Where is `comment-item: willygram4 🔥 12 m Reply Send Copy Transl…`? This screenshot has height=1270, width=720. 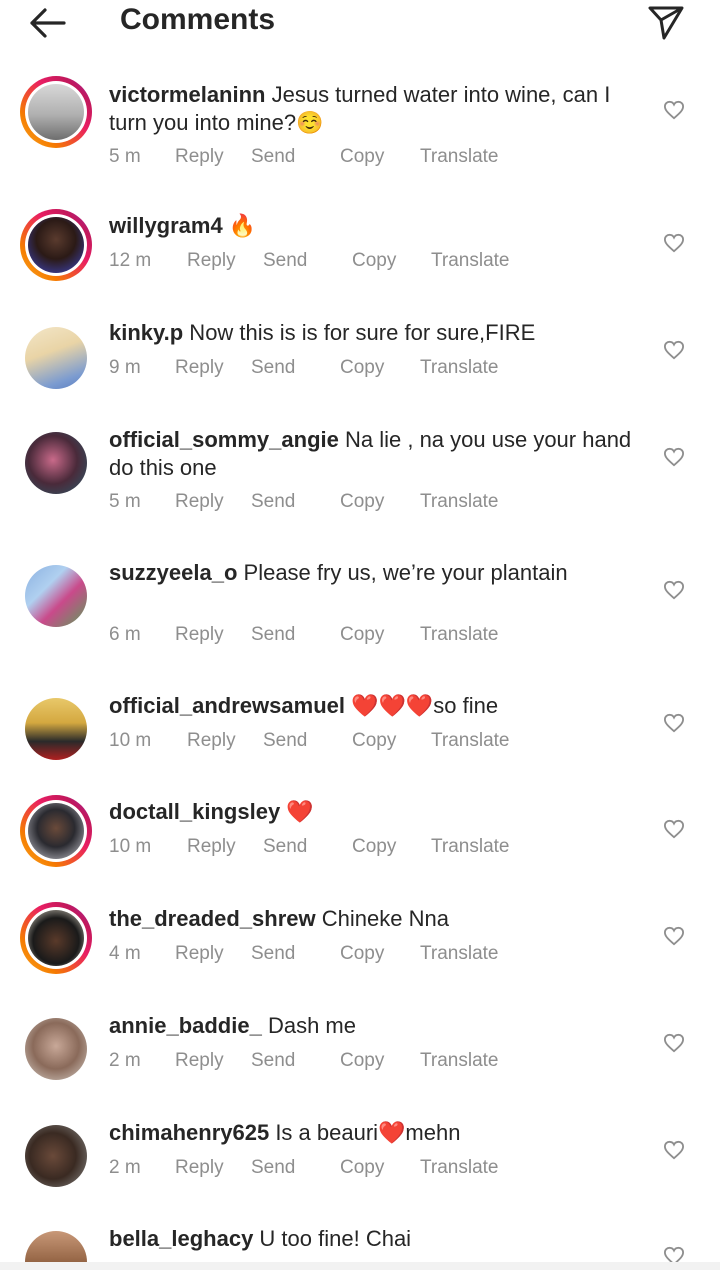
comment-item: willygram4 🔥 12 m Reply Send Copy Transl… is located at coordinates (360, 249).